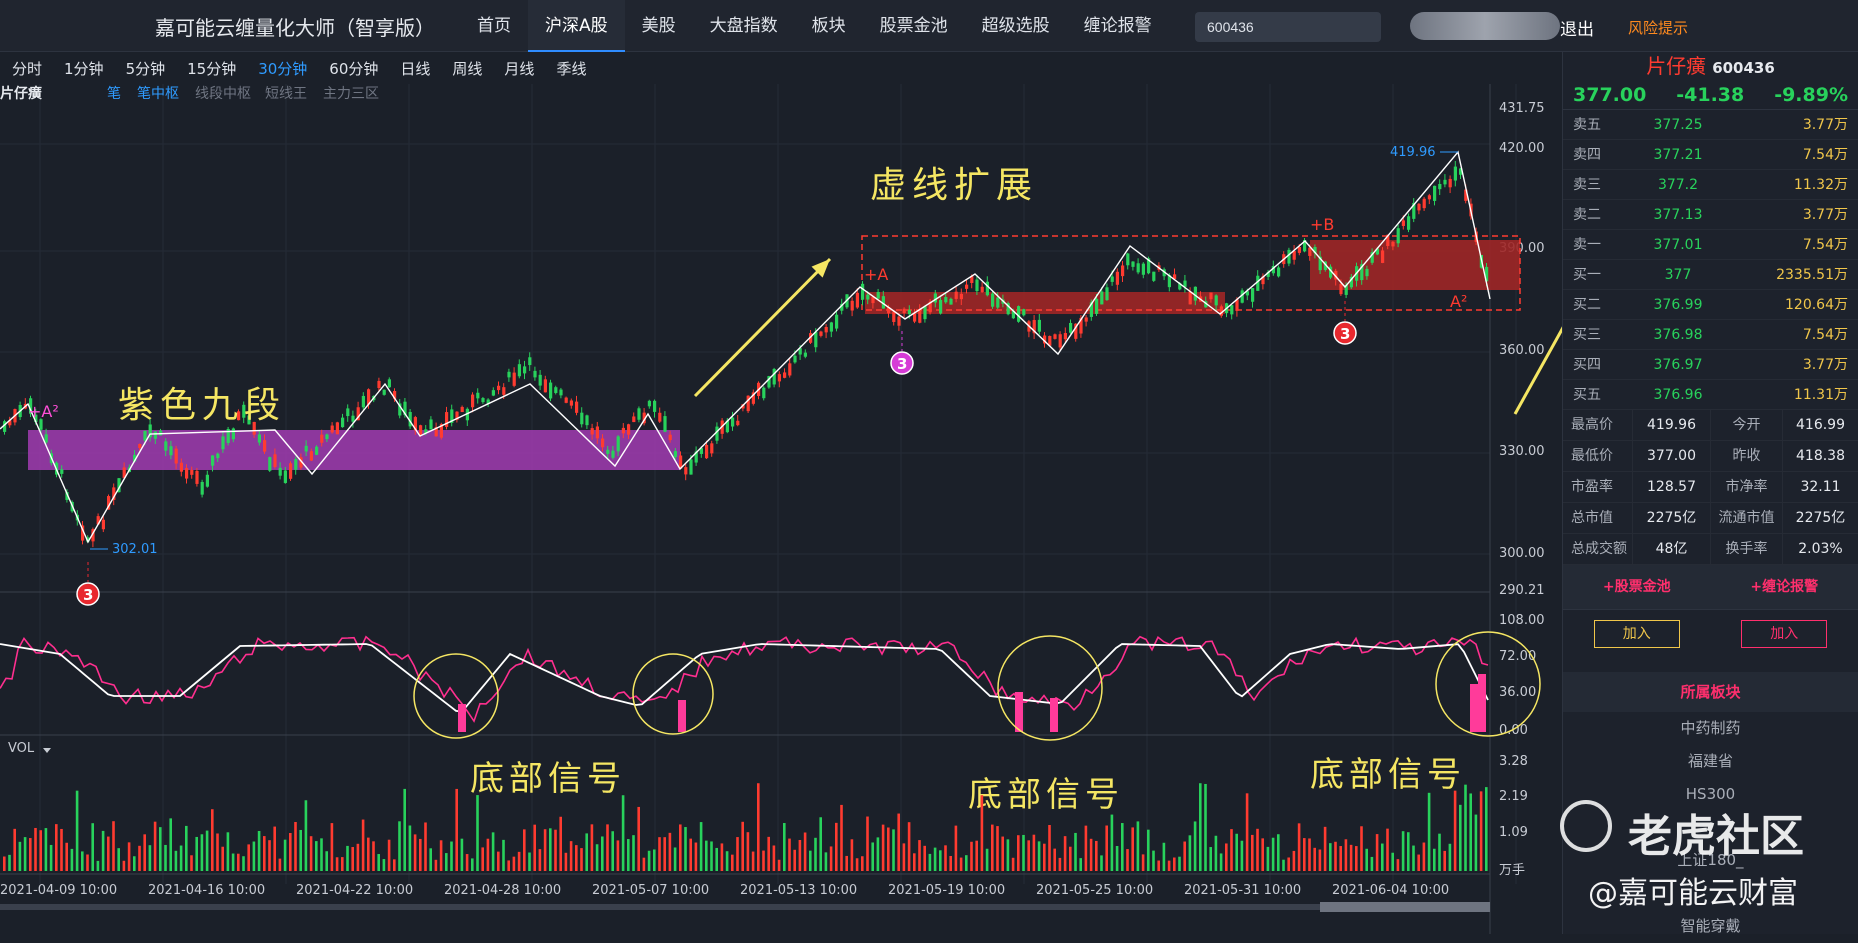 The image size is (1858, 943). I want to click on period-tab: 月线, so click(519, 68).